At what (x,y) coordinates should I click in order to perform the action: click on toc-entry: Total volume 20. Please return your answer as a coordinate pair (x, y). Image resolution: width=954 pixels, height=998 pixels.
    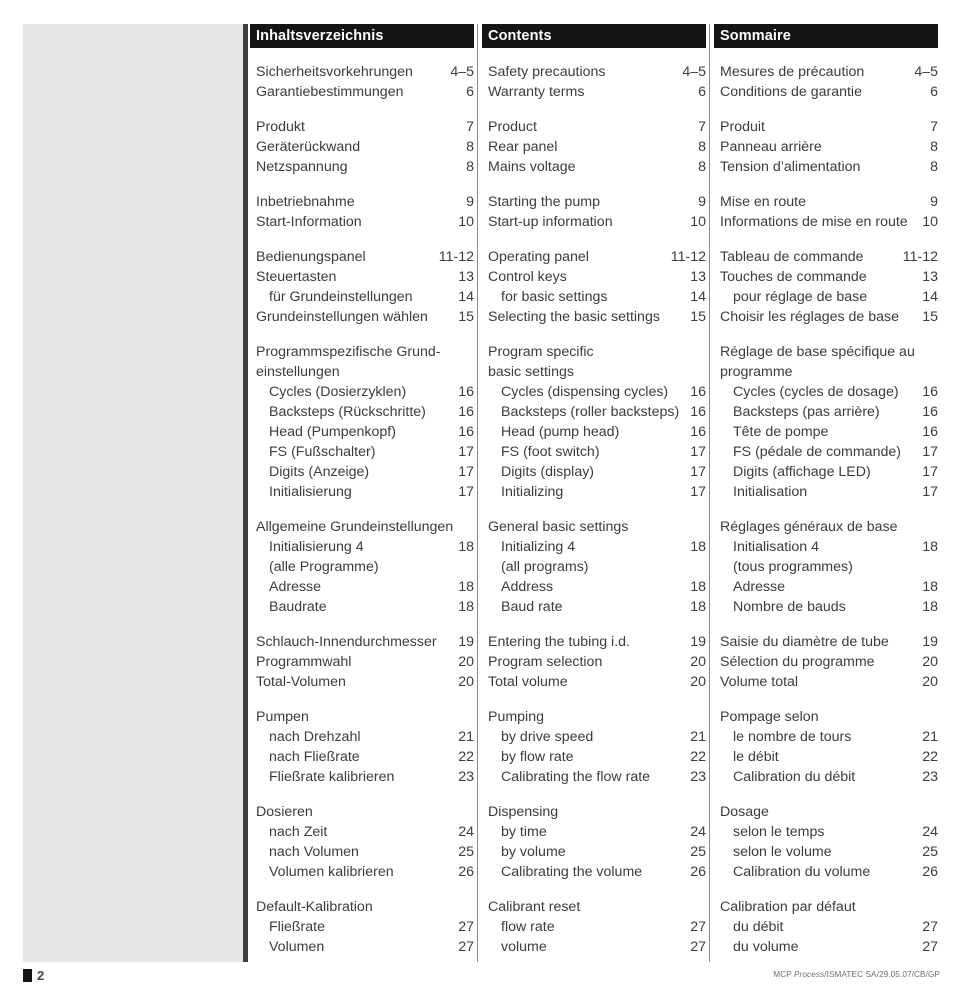
    Looking at the image, I should click on (597, 682).